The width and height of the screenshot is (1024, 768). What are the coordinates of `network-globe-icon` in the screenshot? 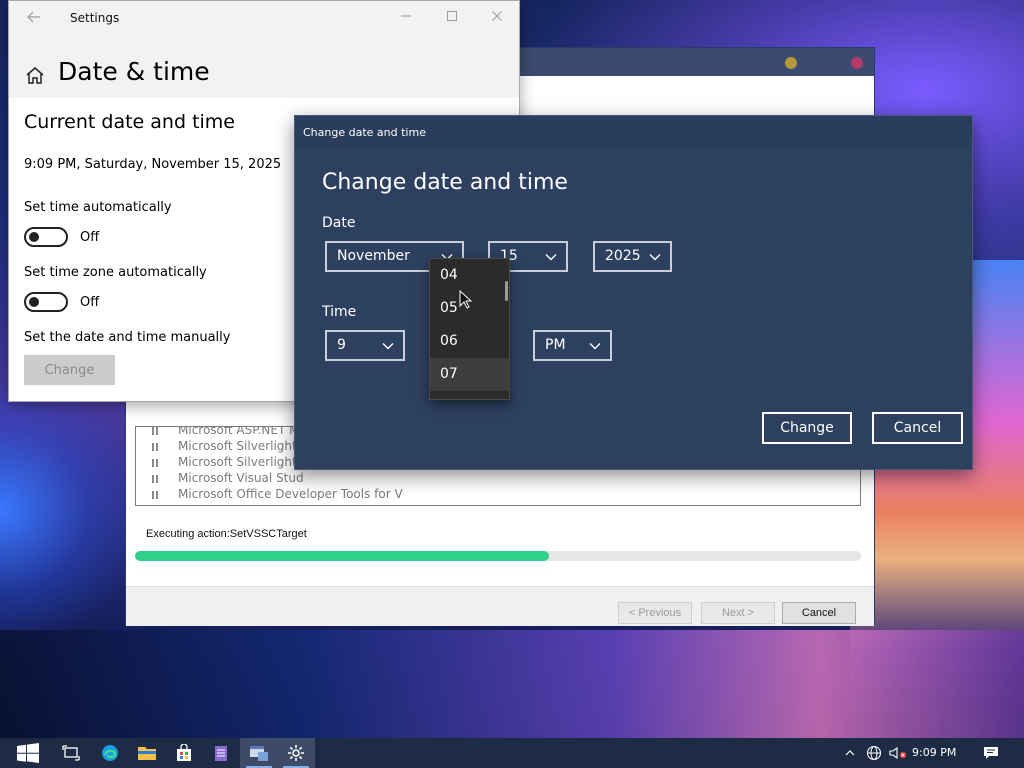 It's located at (874, 753).